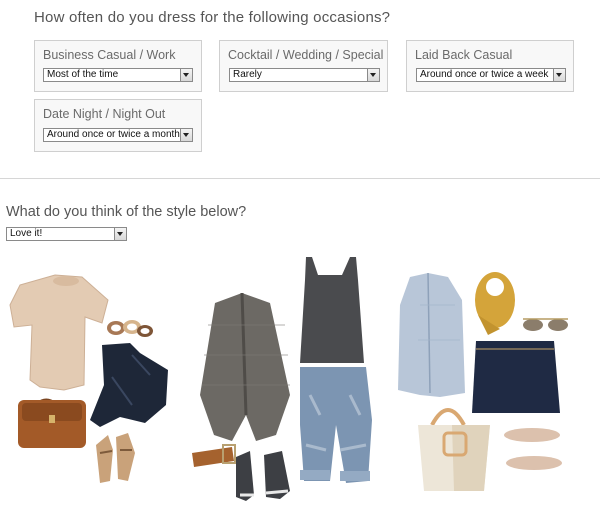  I want to click on frequency-select-business-casual: Most of the time, so click(118, 75).